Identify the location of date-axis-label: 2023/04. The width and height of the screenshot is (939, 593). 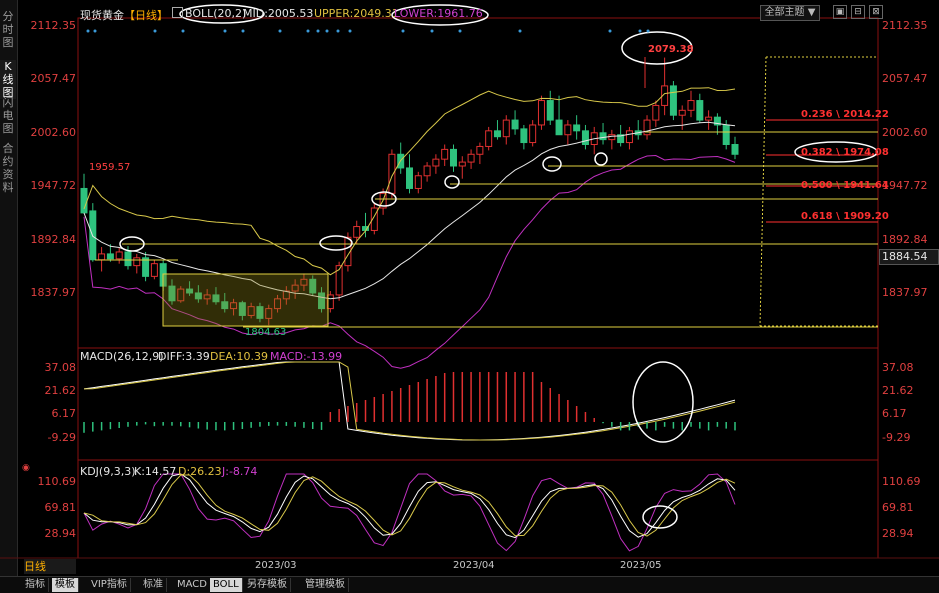
(474, 565).